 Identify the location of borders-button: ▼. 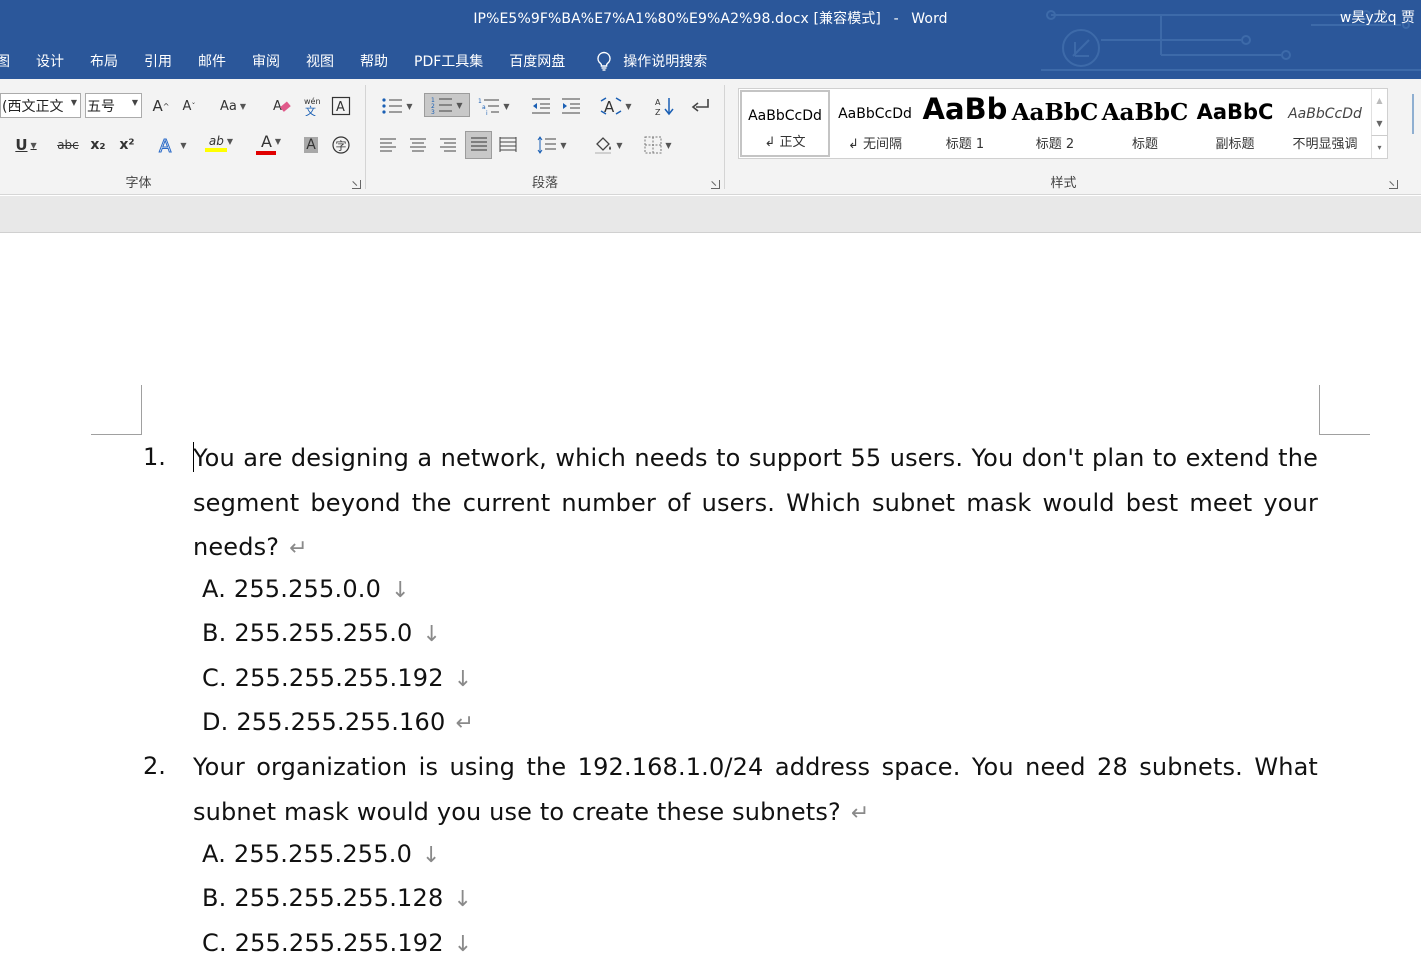
(658, 145).